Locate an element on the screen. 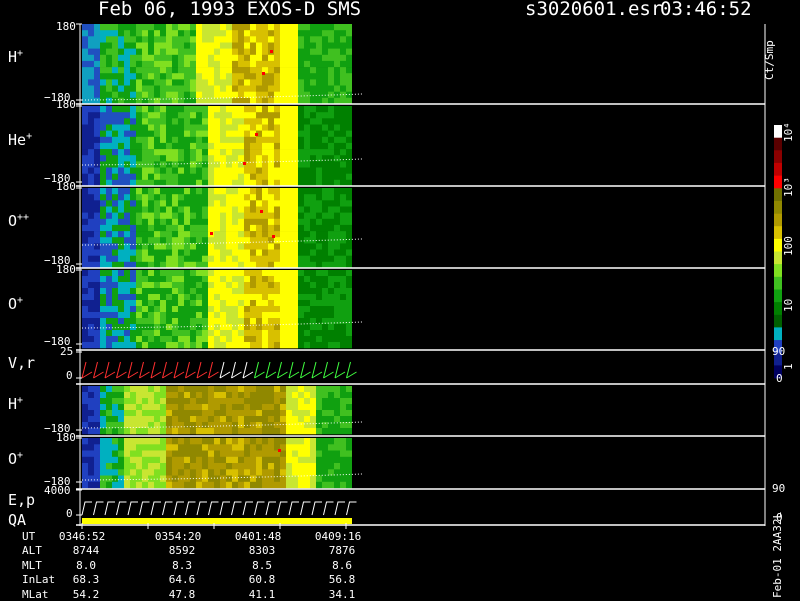 The image size is (800, 601). footer-value: 56.8 is located at coordinates (342, 580).